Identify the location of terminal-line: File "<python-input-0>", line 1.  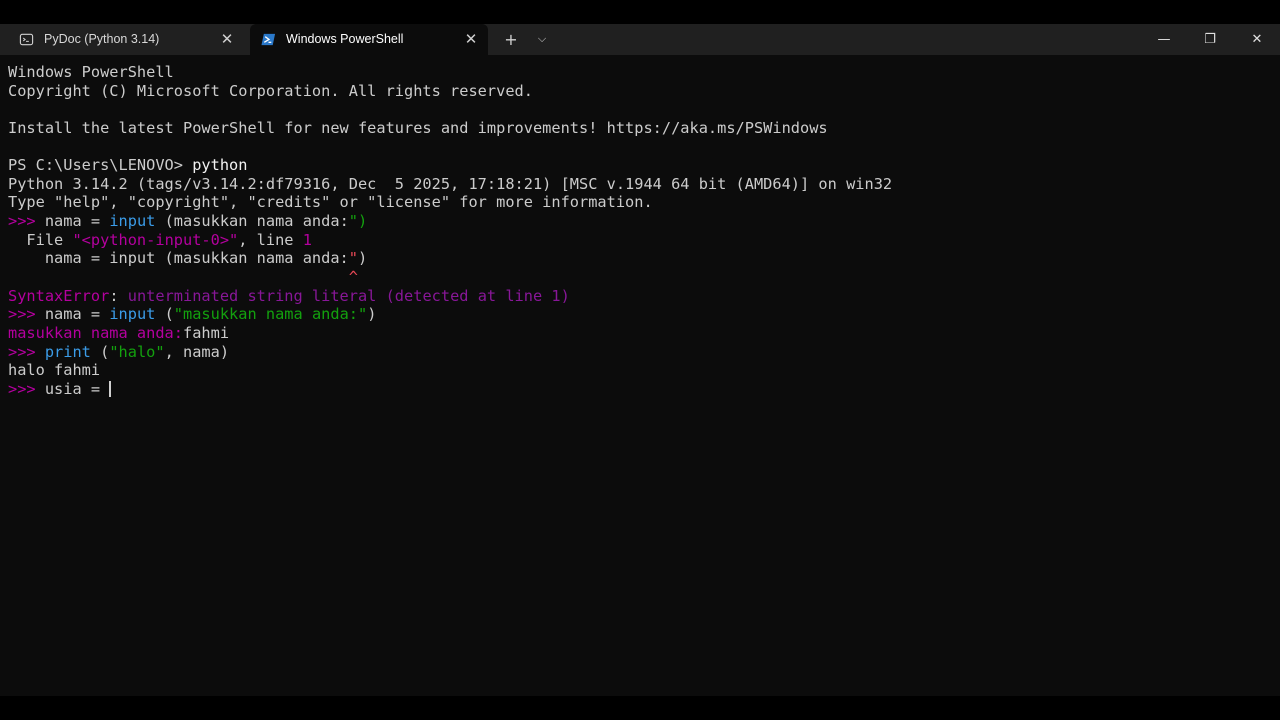
(450, 240).